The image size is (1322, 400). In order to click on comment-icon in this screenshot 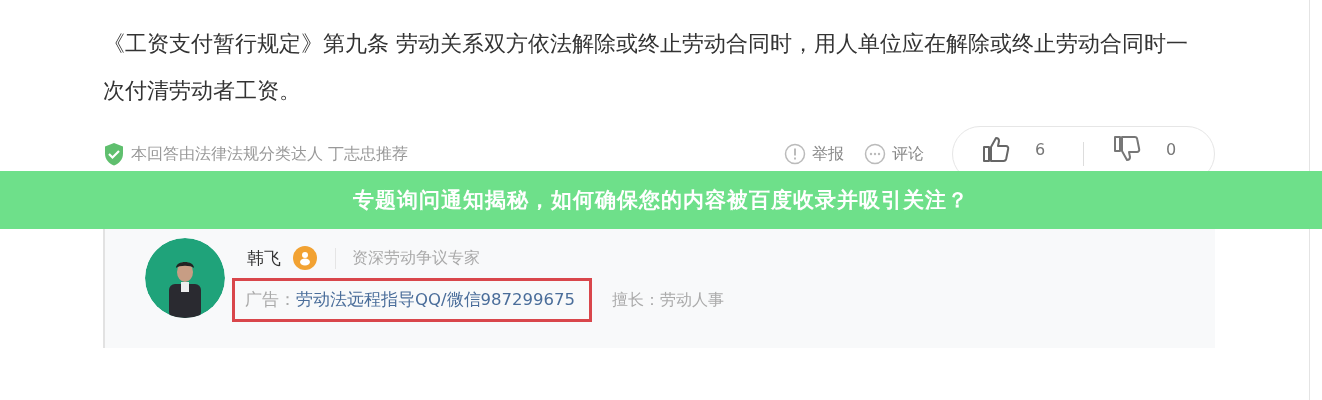, I will do `click(875, 154)`.